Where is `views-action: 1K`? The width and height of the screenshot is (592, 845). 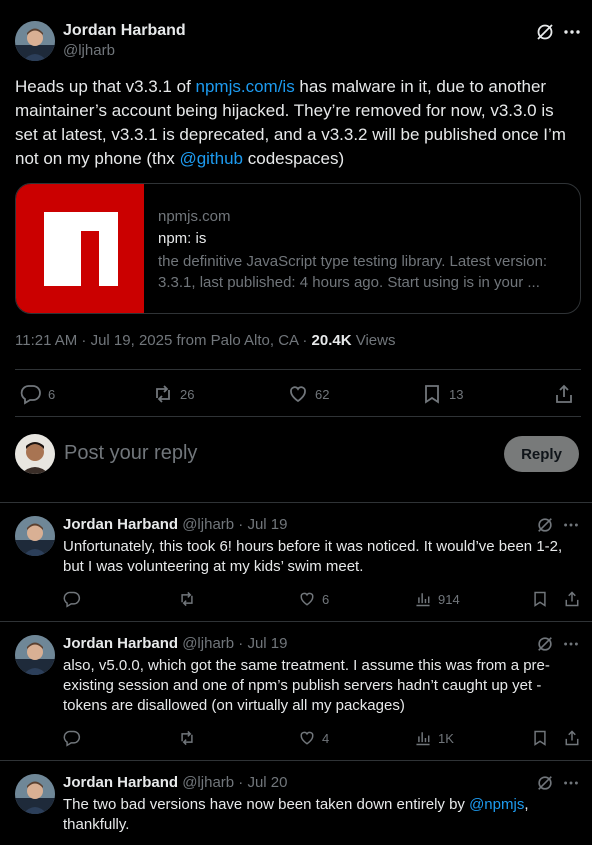
views-action: 1K is located at coordinates (434, 738).